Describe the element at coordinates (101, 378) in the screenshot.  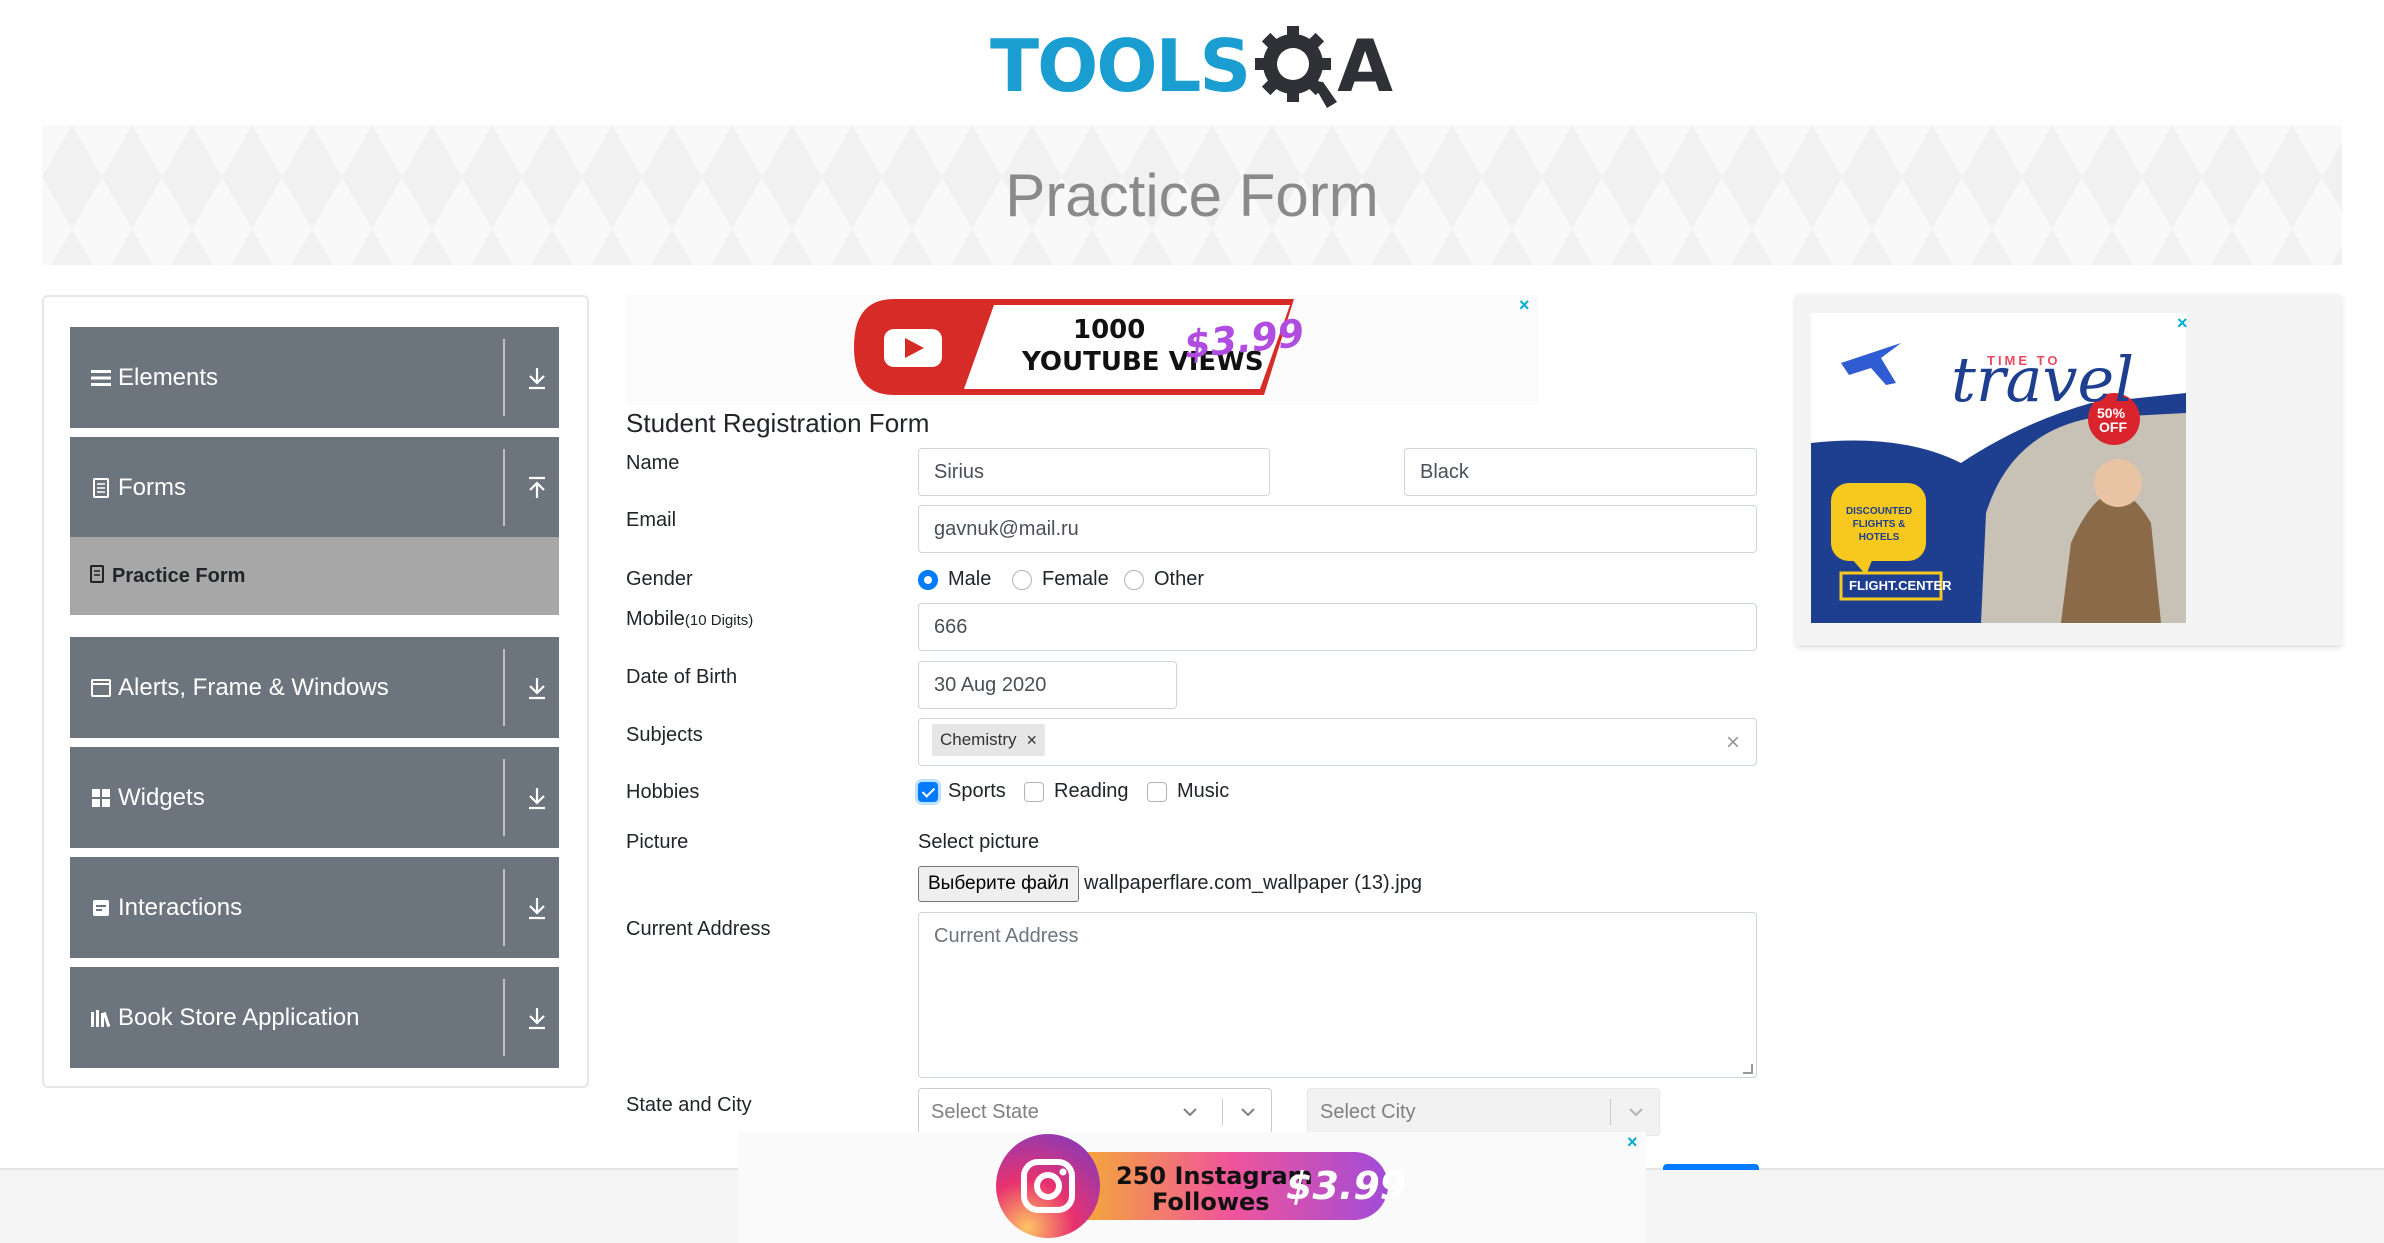
I see `hamburger-icon` at that location.